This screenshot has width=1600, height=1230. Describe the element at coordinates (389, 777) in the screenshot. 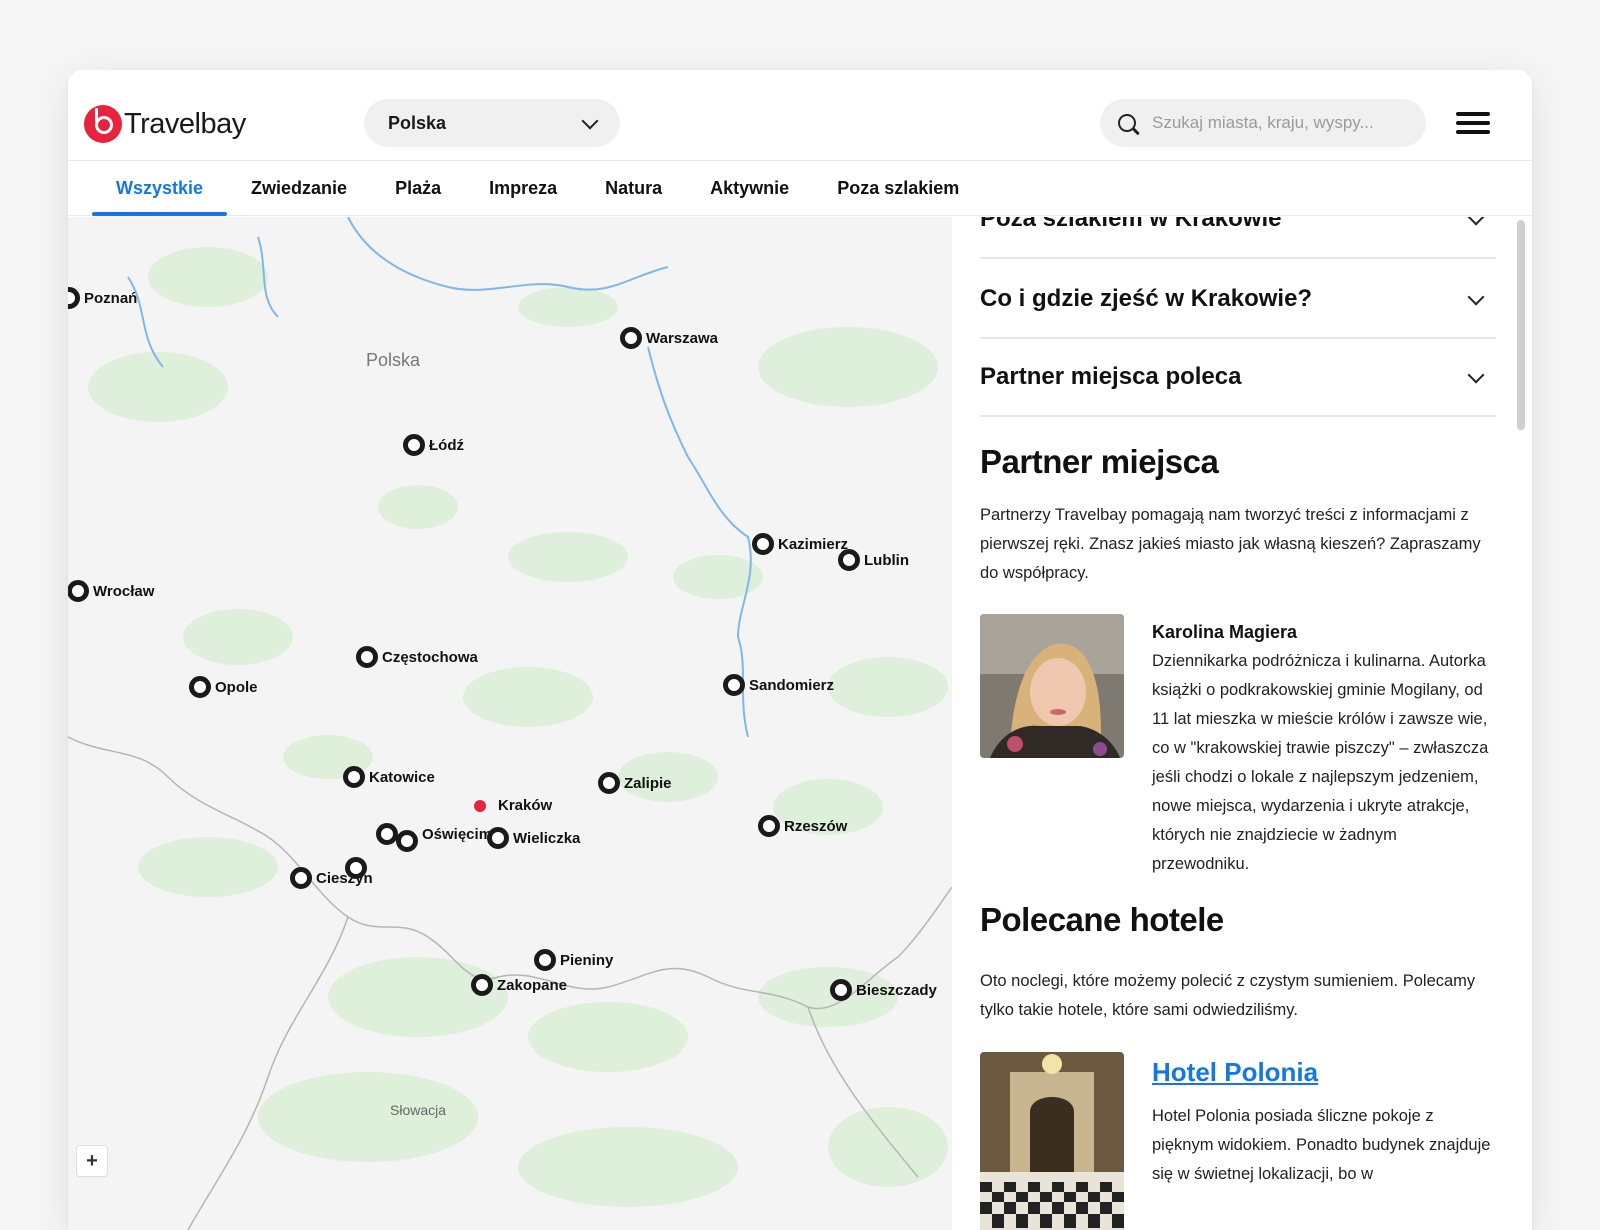

I see `map-marker: Katowice` at that location.